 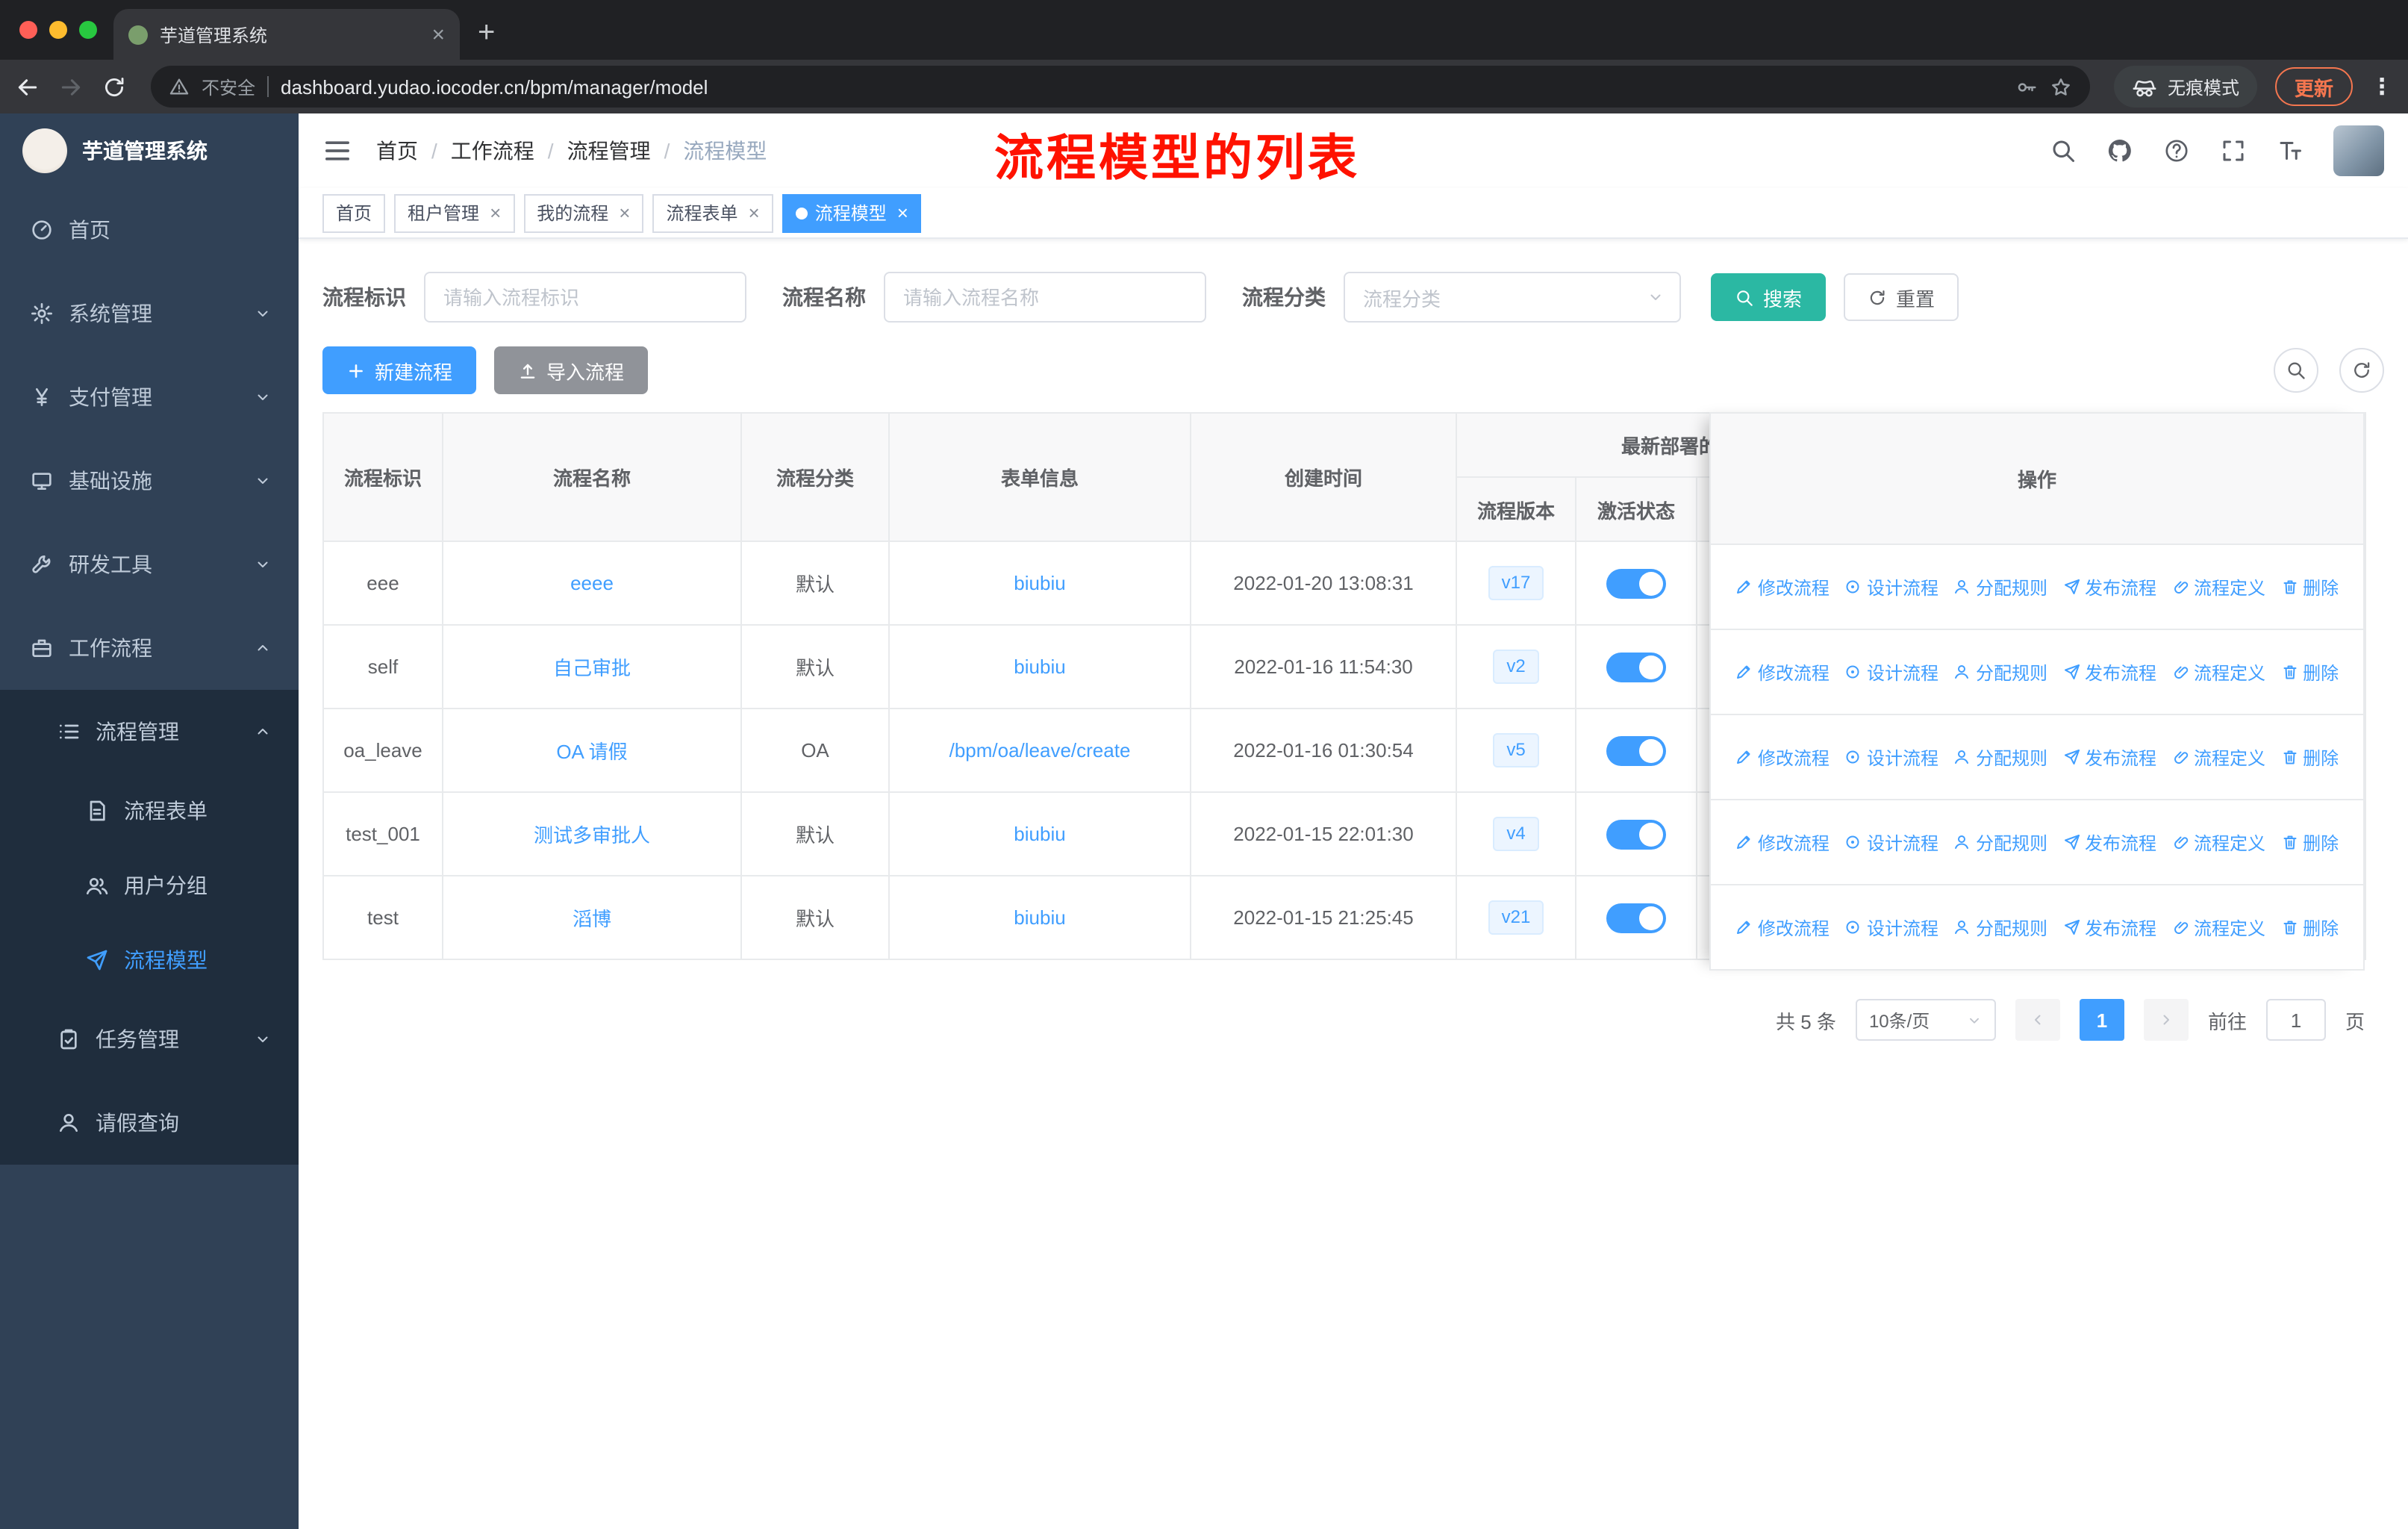 What do you see at coordinates (2101, 1020) in the screenshot?
I see `current-page-button: 1` at bounding box center [2101, 1020].